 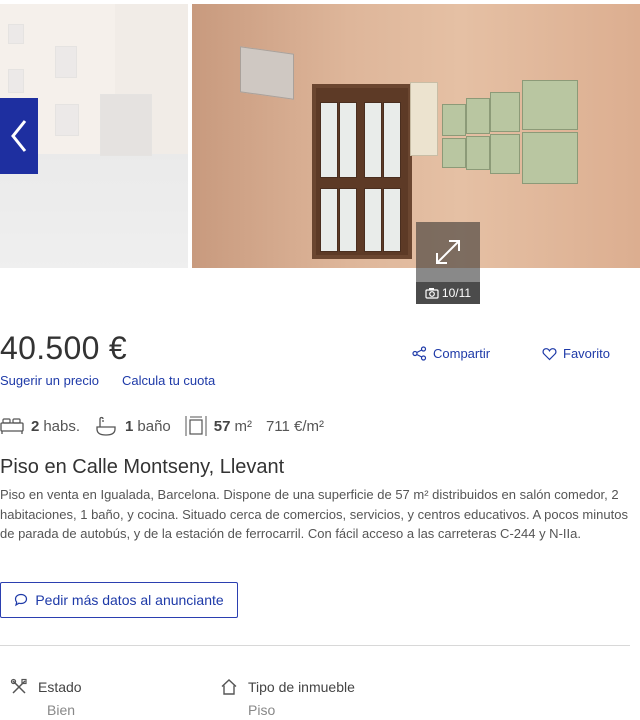 What do you see at coordinates (424, 119) in the screenshot?
I see `fuse-box` at bounding box center [424, 119].